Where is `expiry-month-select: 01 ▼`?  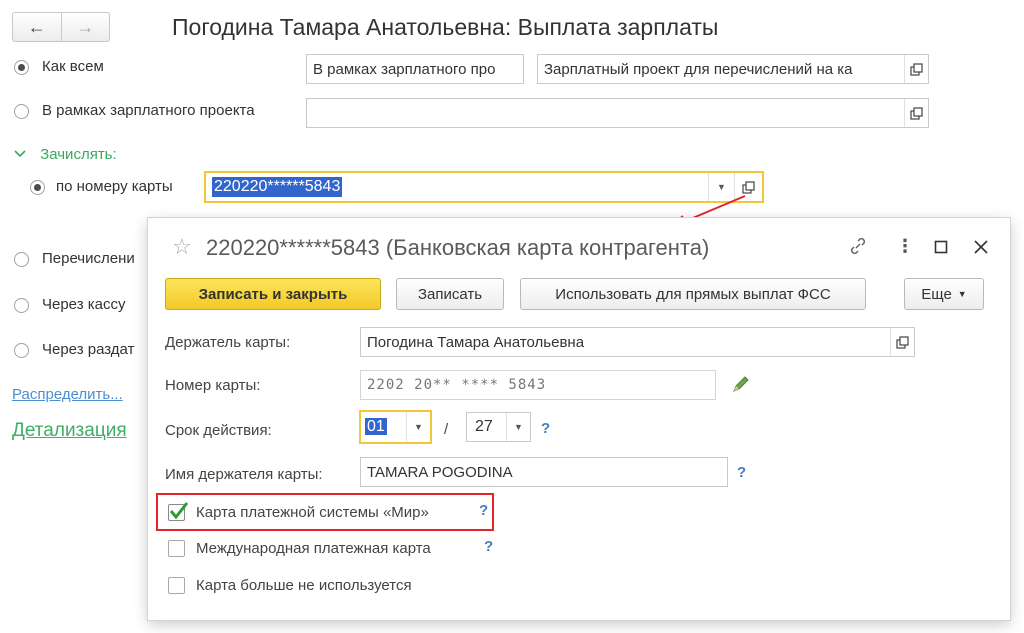 expiry-month-select: 01 ▼ is located at coordinates (395, 427).